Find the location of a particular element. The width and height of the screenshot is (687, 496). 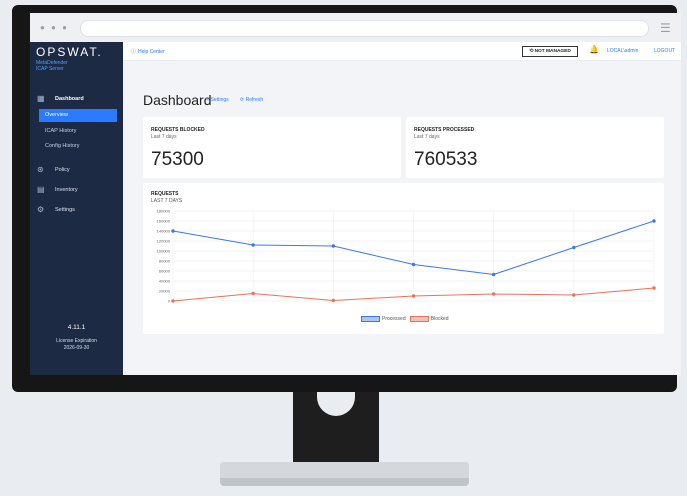

card-title: REQUESTS PROCESSED is located at coordinates (444, 130).